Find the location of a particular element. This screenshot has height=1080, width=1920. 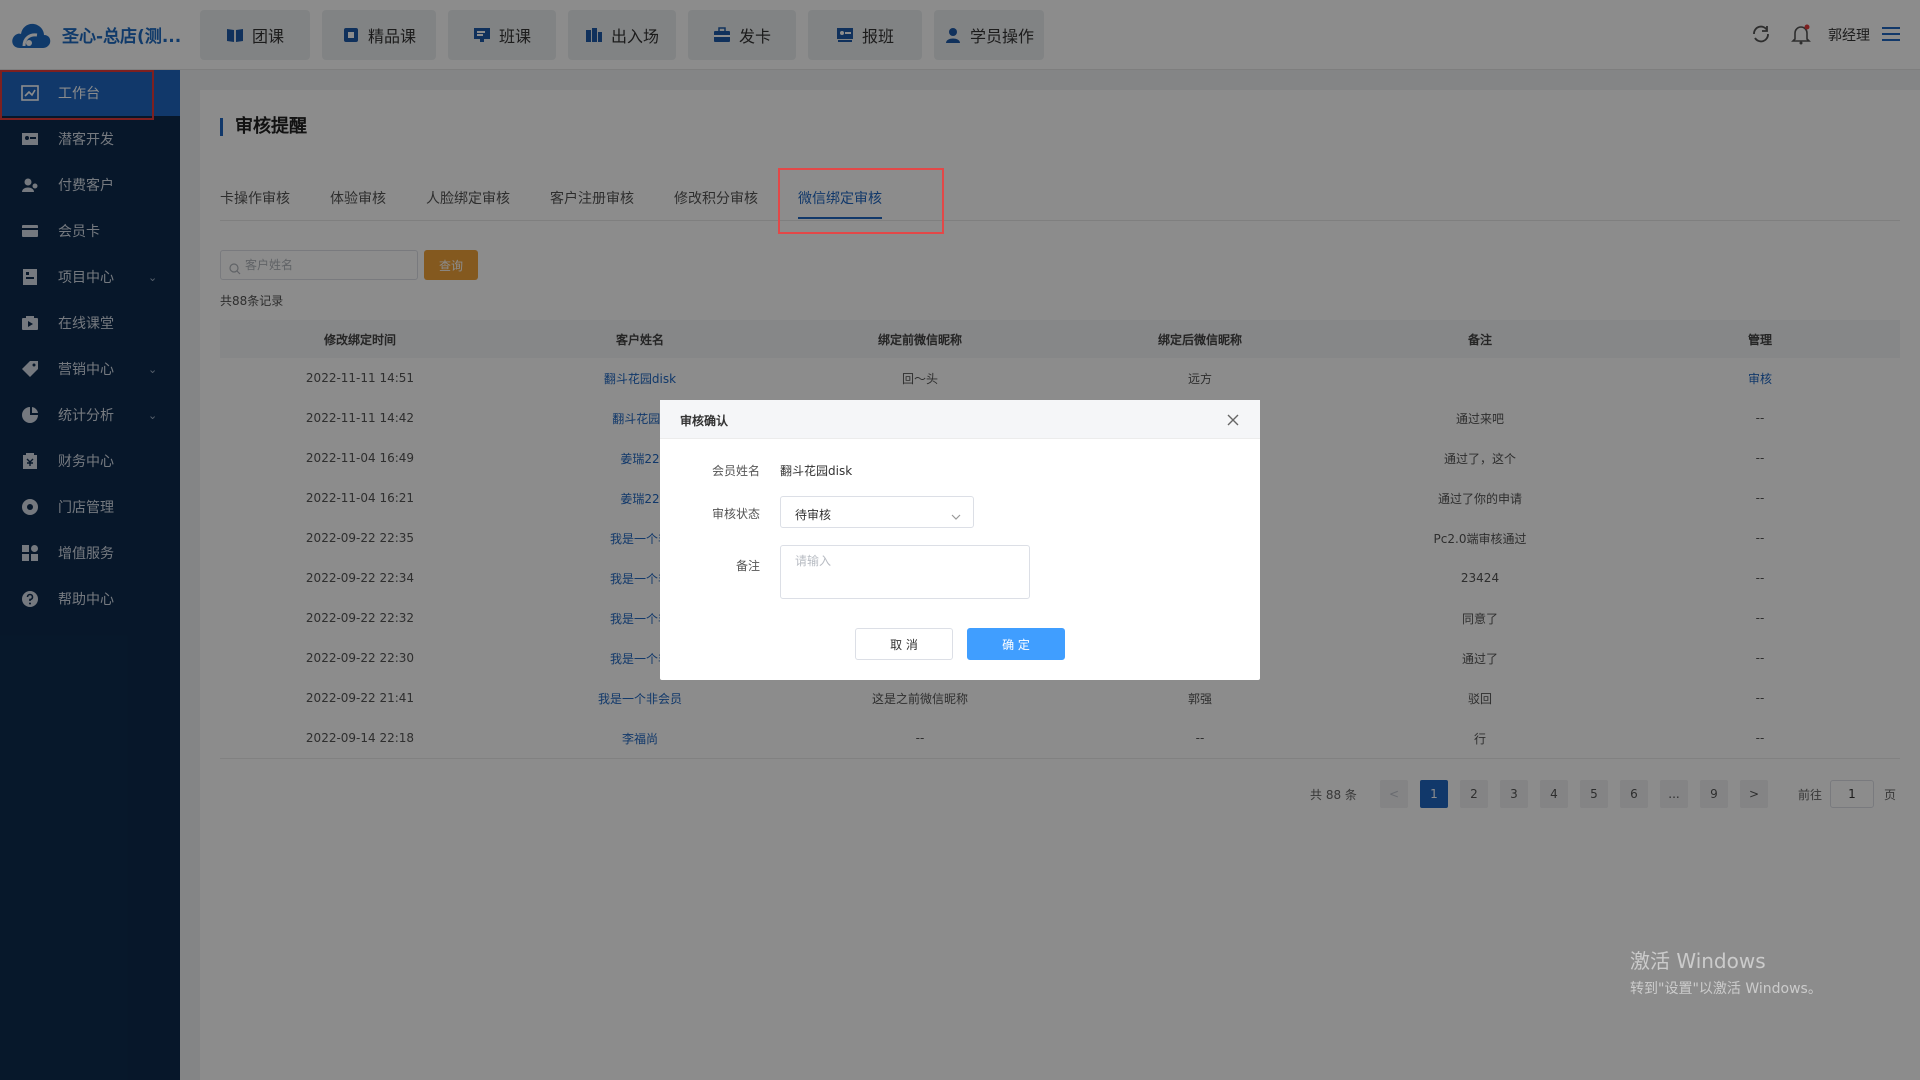

member-name-value: 翻斗花园disk is located at coordinates (816, 471).